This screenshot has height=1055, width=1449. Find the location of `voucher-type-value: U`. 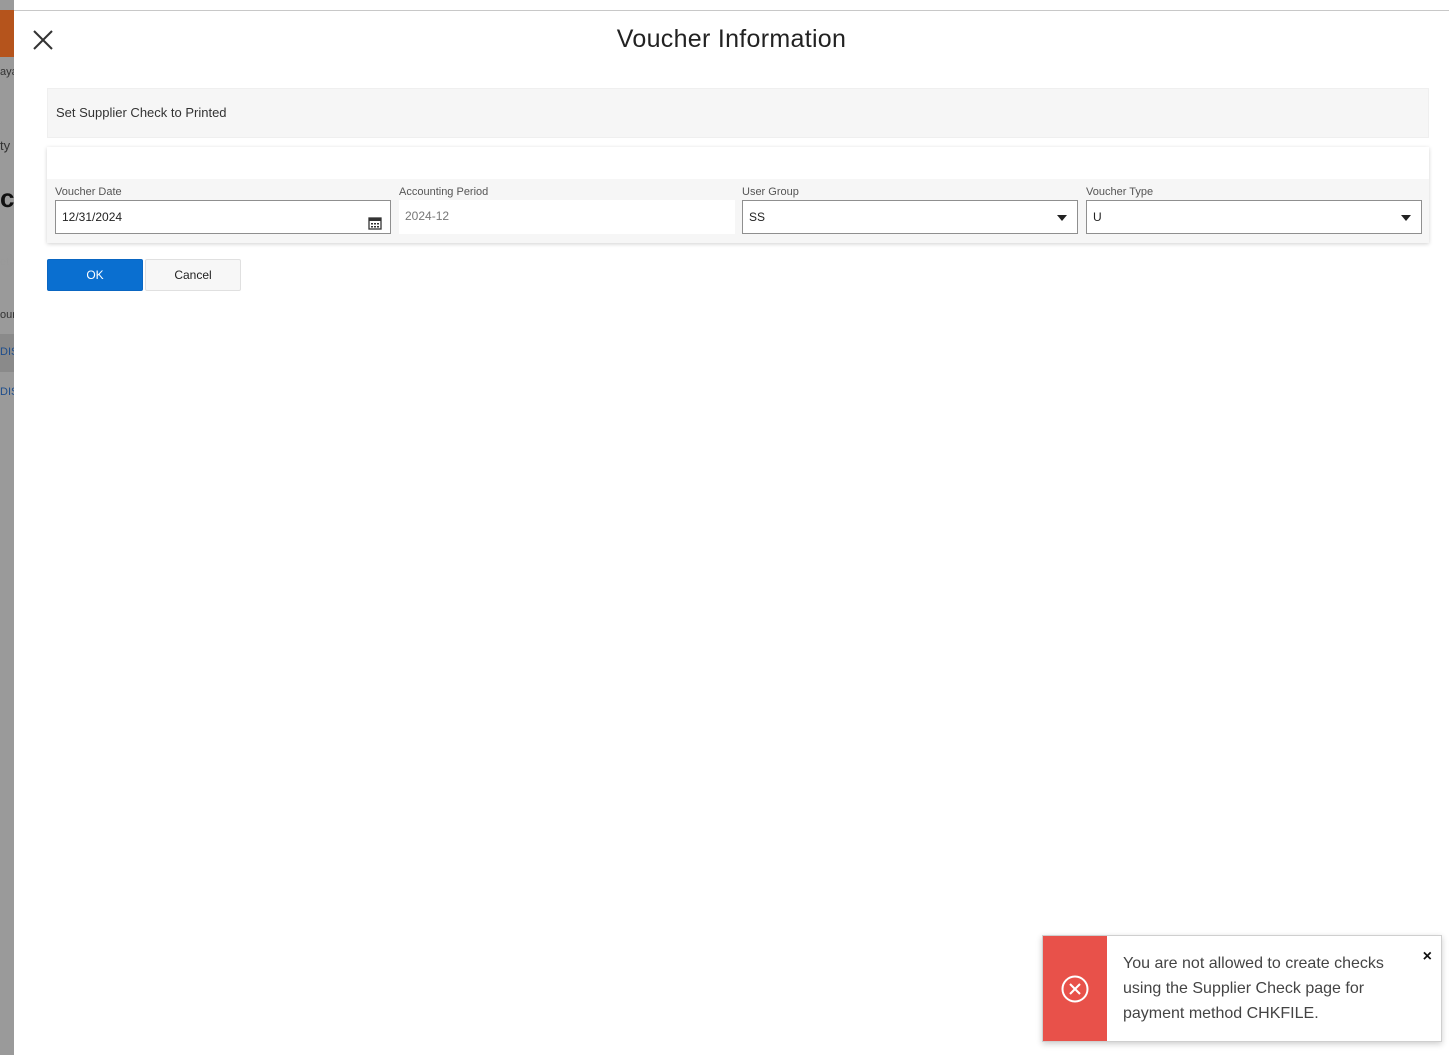

voucher-type-value: U is located at coordinates (1097, 217).